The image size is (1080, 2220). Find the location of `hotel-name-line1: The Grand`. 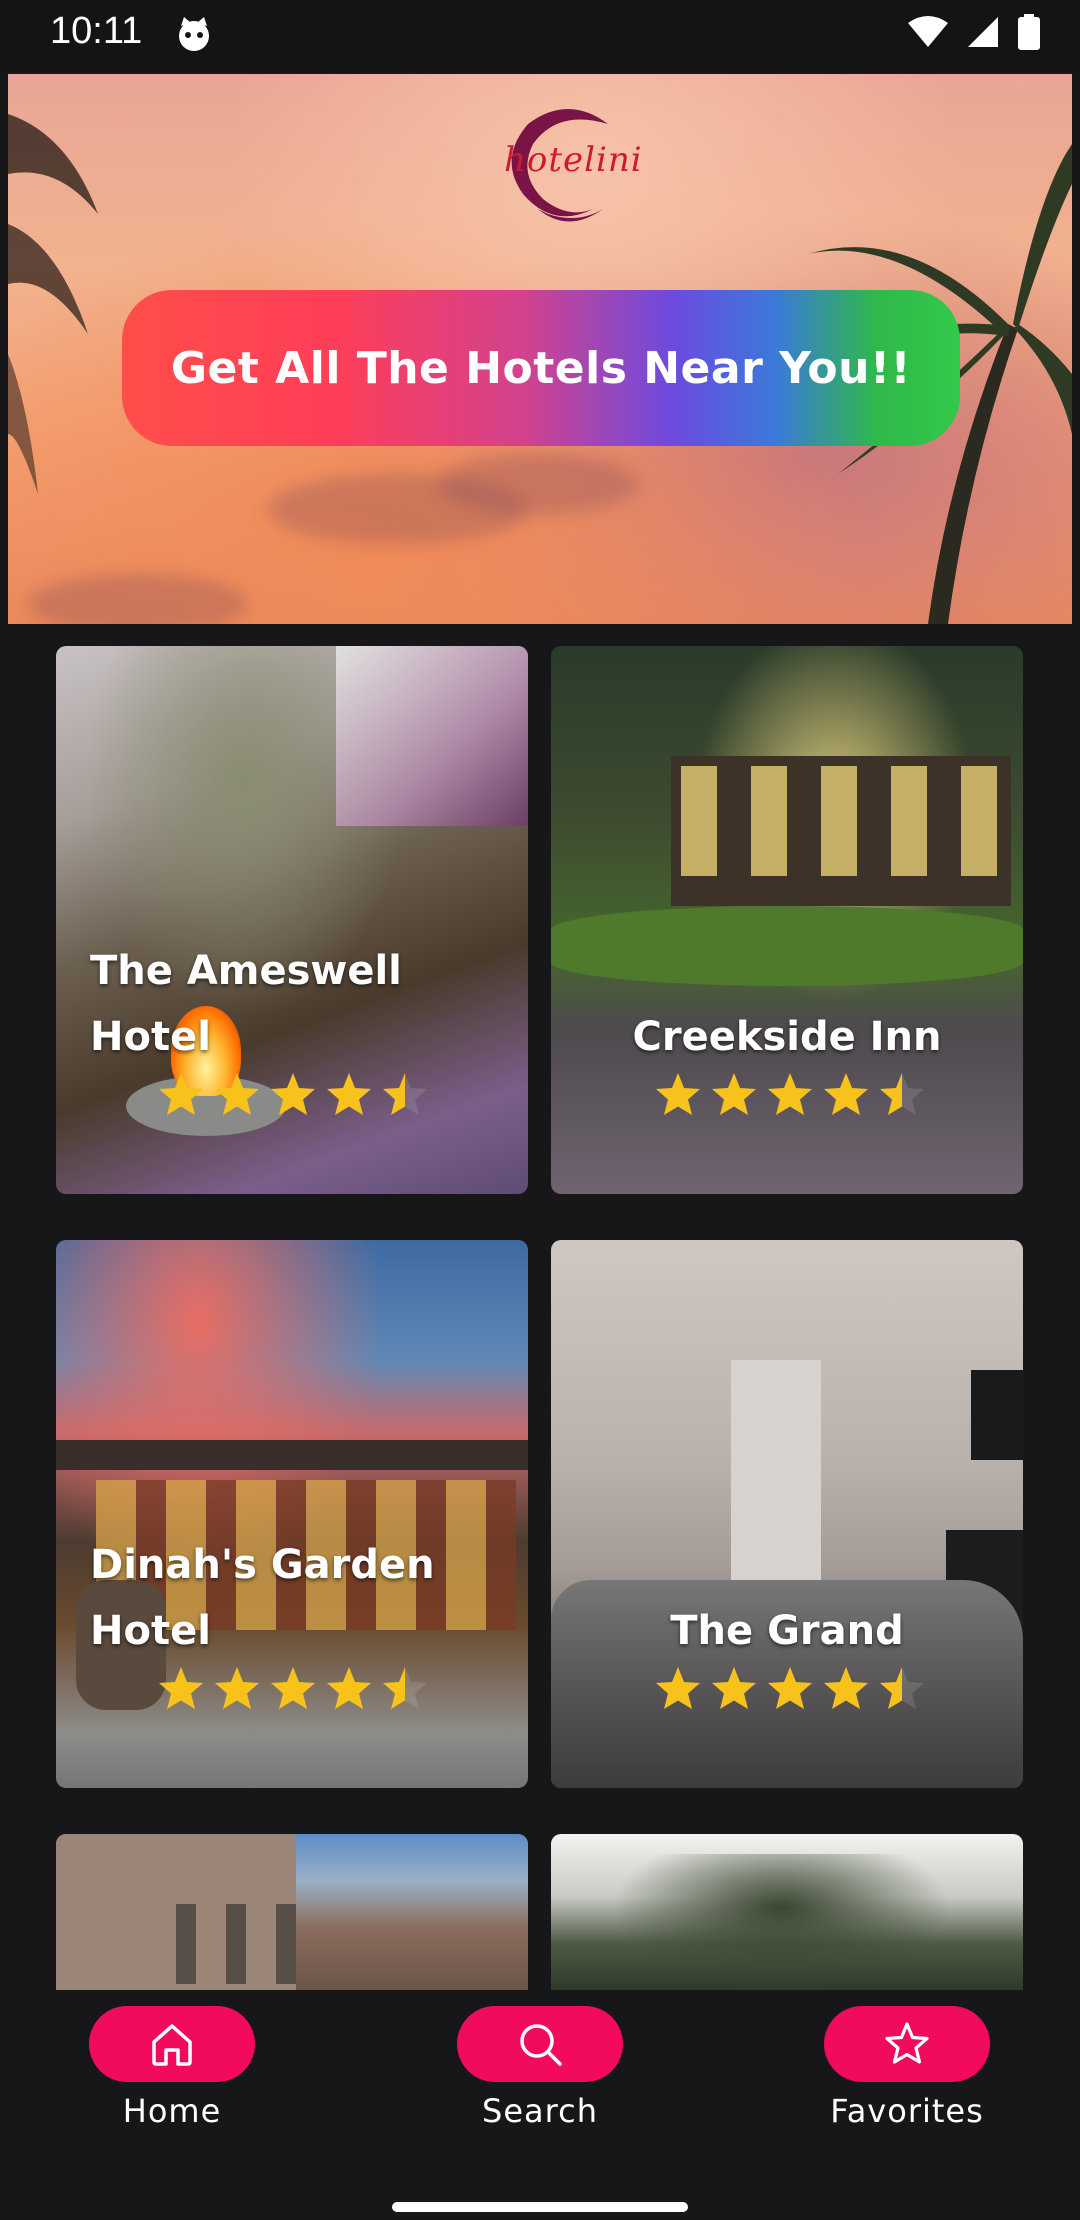

hotel-name-line1: The Grand is located at coordinates (787, 1631).